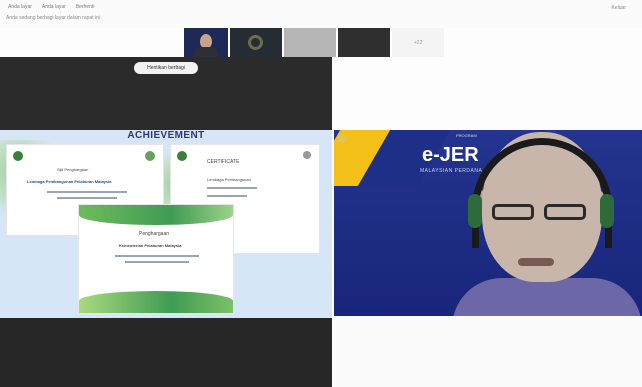 This screenshot has height=387, width=642. What do you see at coordinates (73, 169) in the screenshot?
I see `certificate-title: Sijil Penghargaan` at bounding box center [73, 169].